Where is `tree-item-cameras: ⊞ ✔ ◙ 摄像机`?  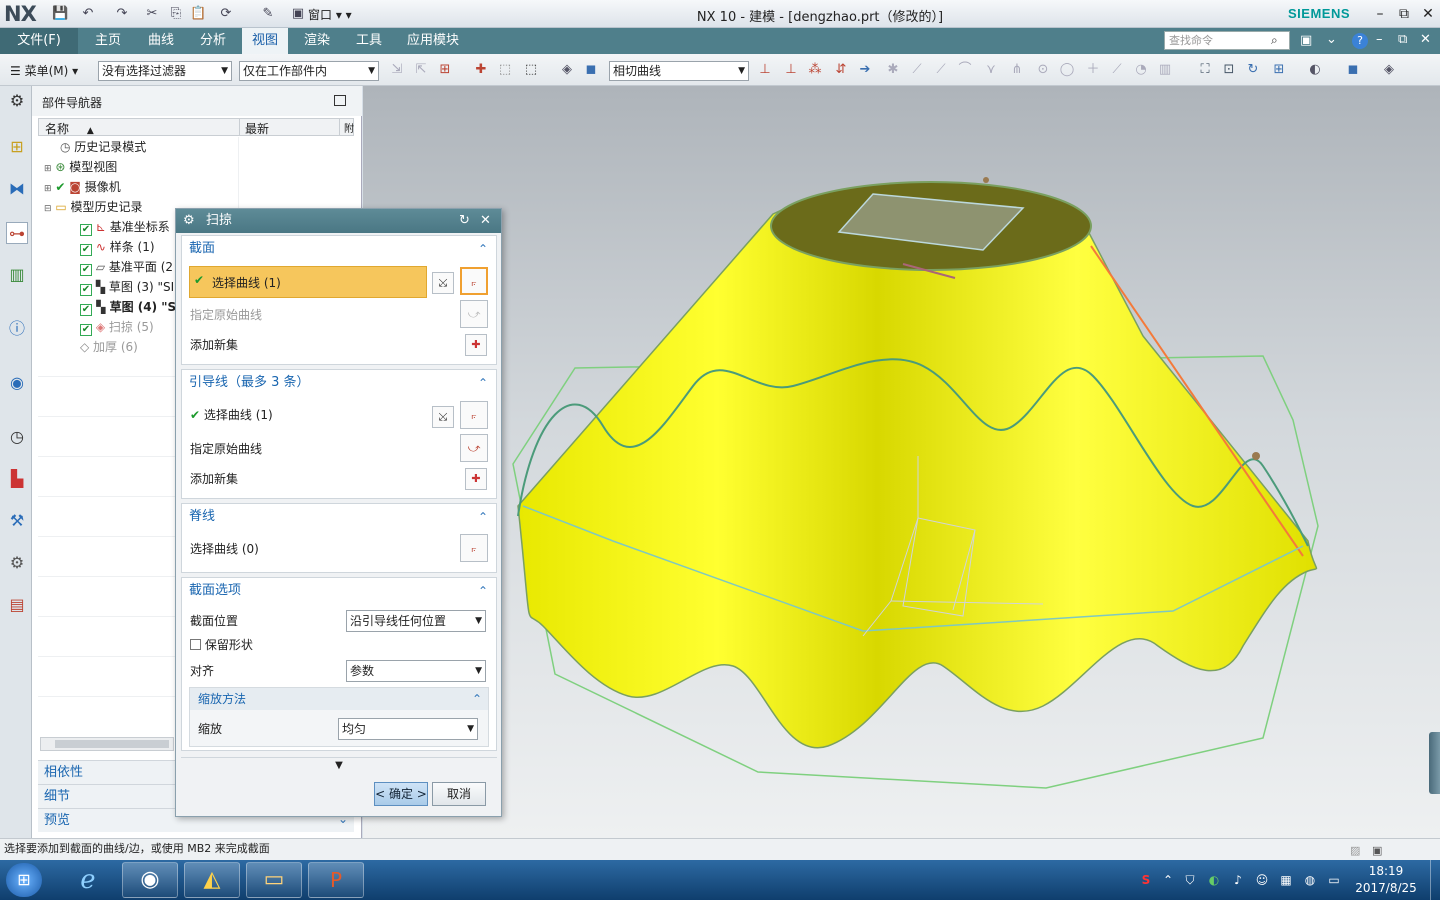 tree-item-cameras: ⊞ ✔ ◙ 摄像机 is located at coordinates (82, 187).